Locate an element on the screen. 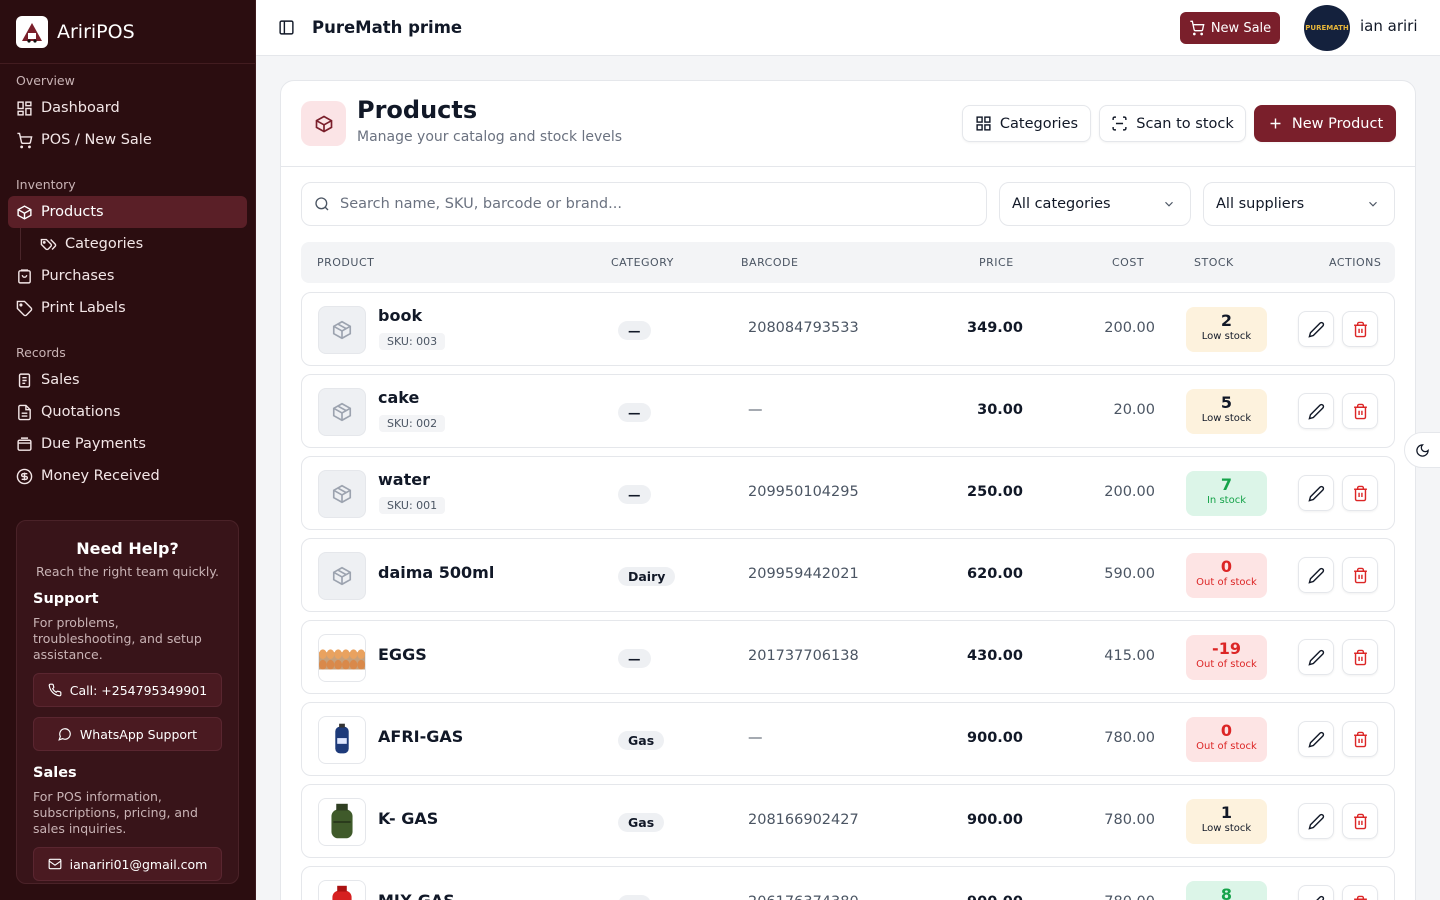 This screenshot has width=1440, height=900. barcode-value: 201737706138 is located at coordinates (803, 656).